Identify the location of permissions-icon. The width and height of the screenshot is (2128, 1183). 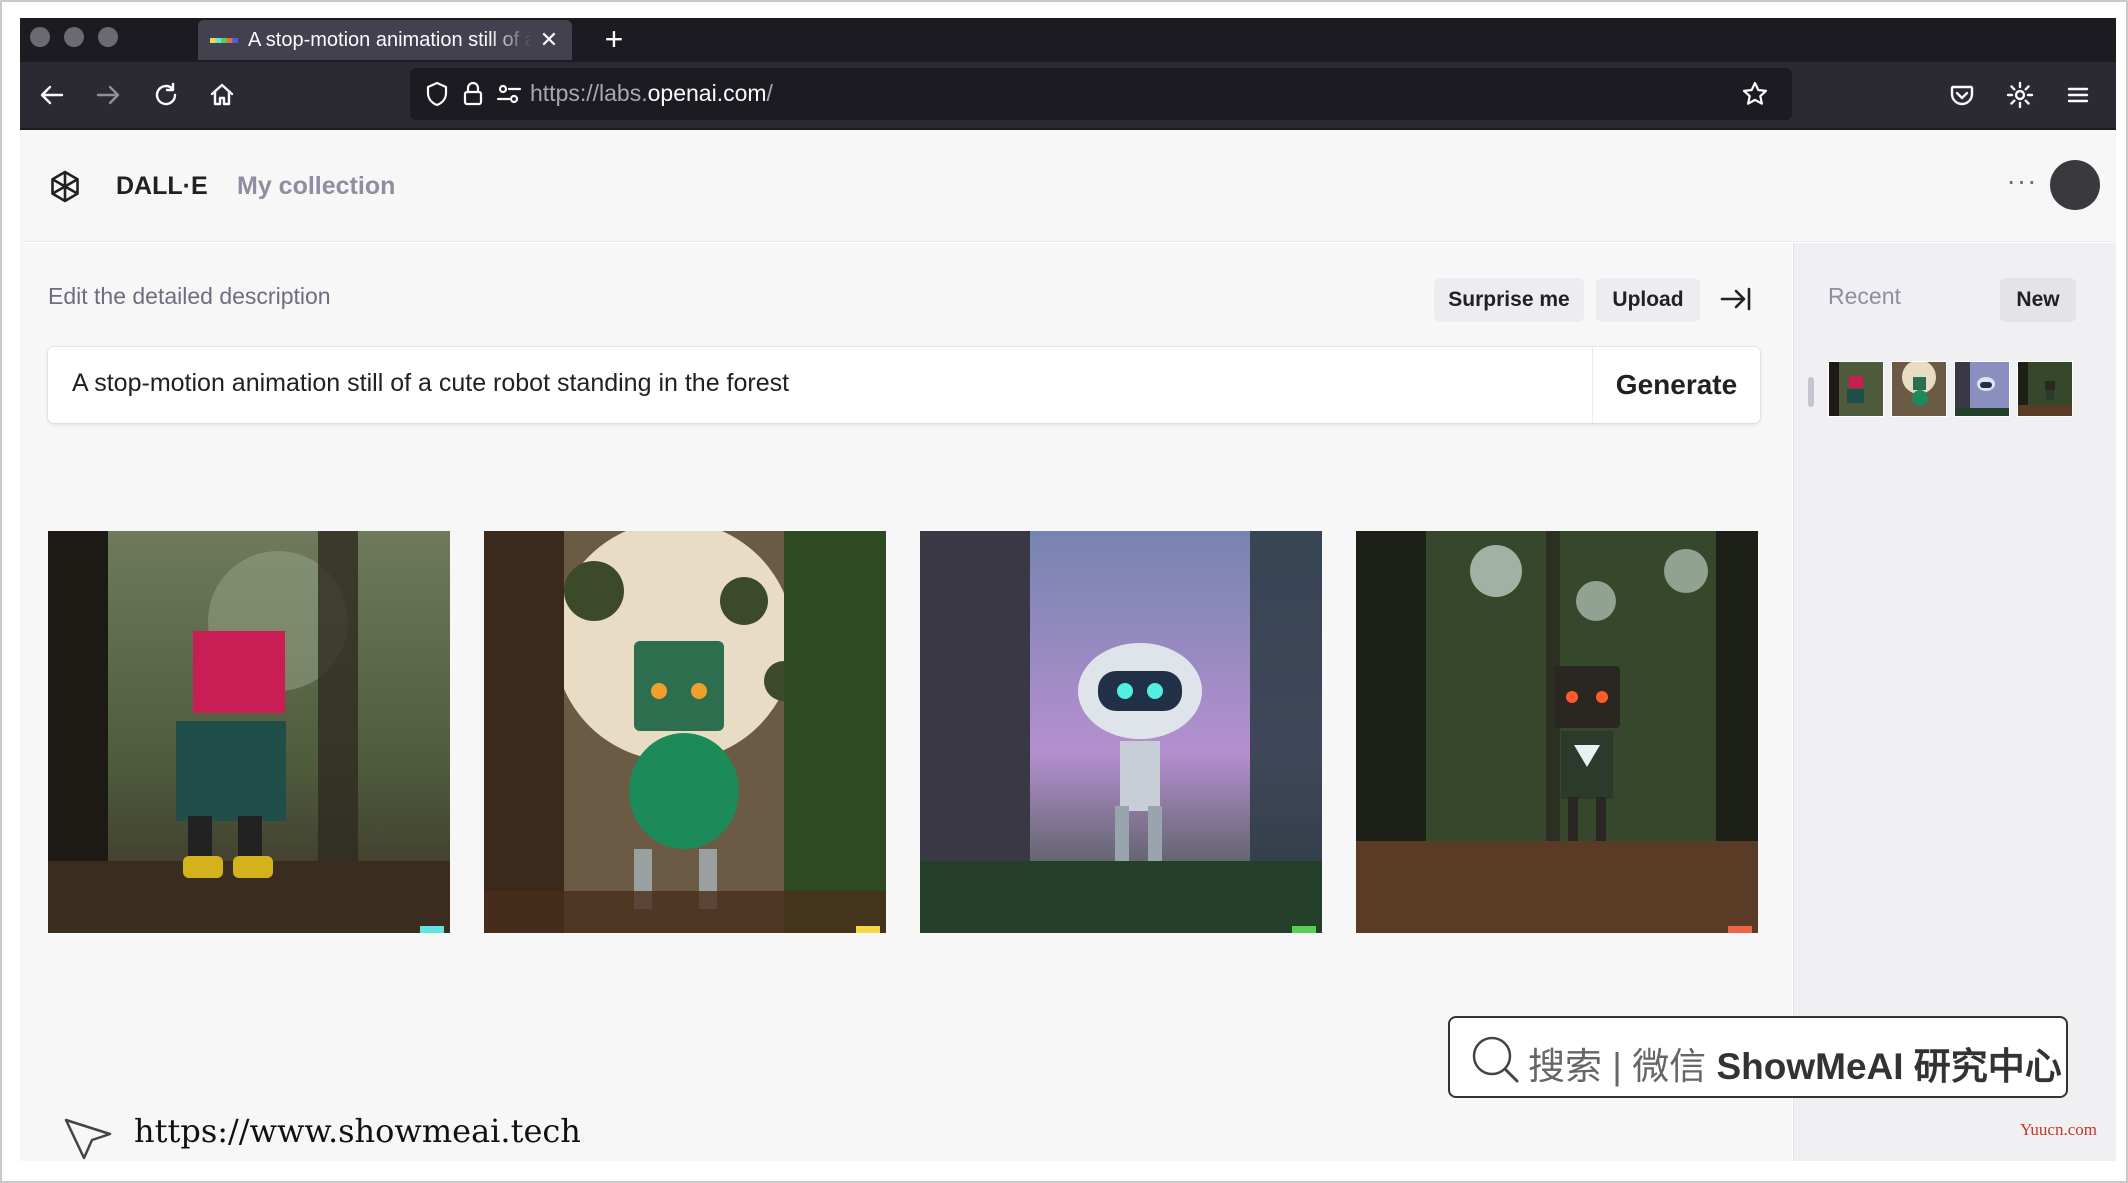
(509, 94).